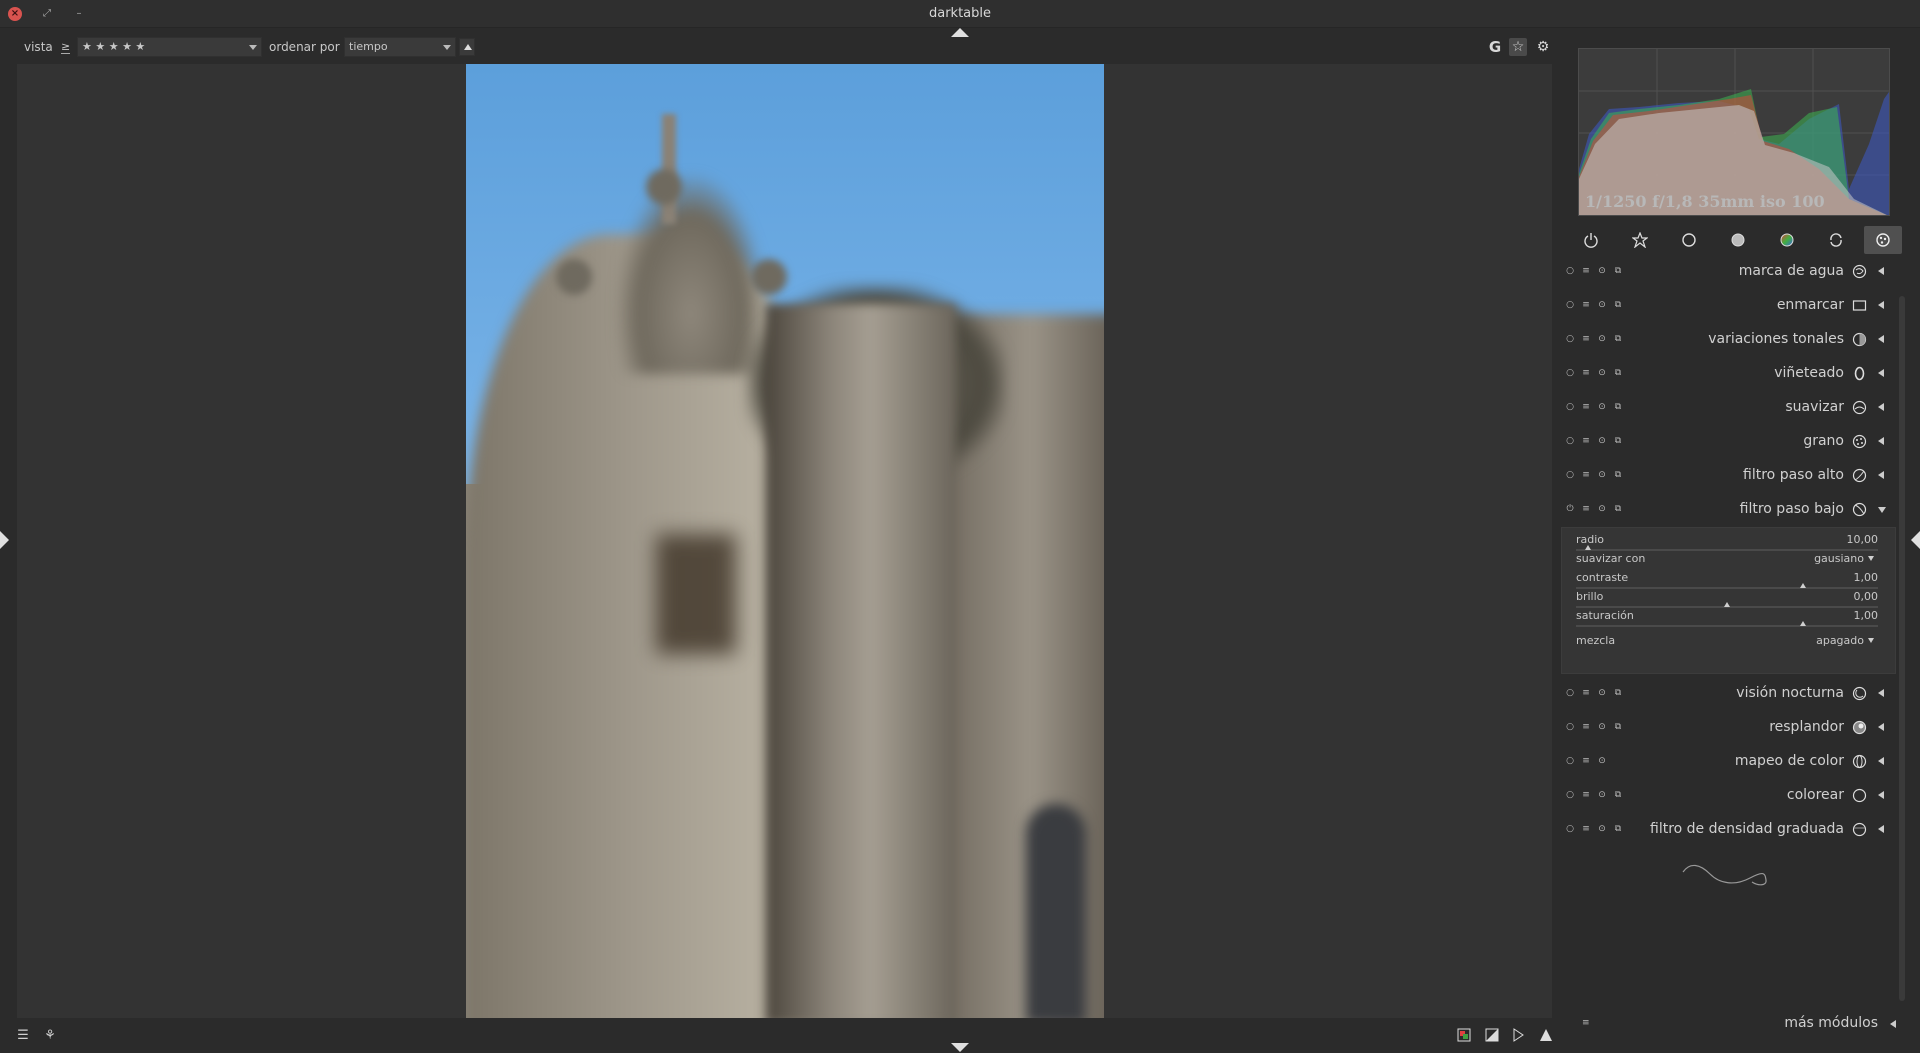 This screenshot has height=1053, width=1920. What do you see at coordinates (1730, 475) in the screenshot?
I see `module-filtro-paso-alto: ○ ≡ ⊙ ⧉ filtro paso alto` at bounding box center [1730, 475].